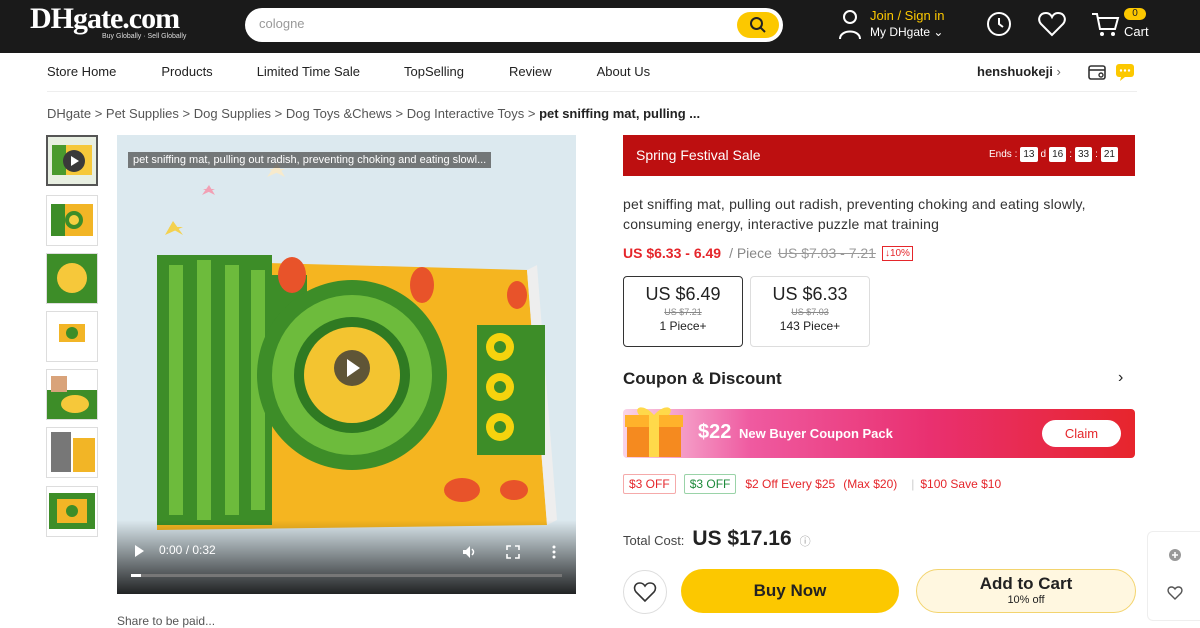  I want to click on add-to-cart-sublabel: 10% off, so click(1026, 600).